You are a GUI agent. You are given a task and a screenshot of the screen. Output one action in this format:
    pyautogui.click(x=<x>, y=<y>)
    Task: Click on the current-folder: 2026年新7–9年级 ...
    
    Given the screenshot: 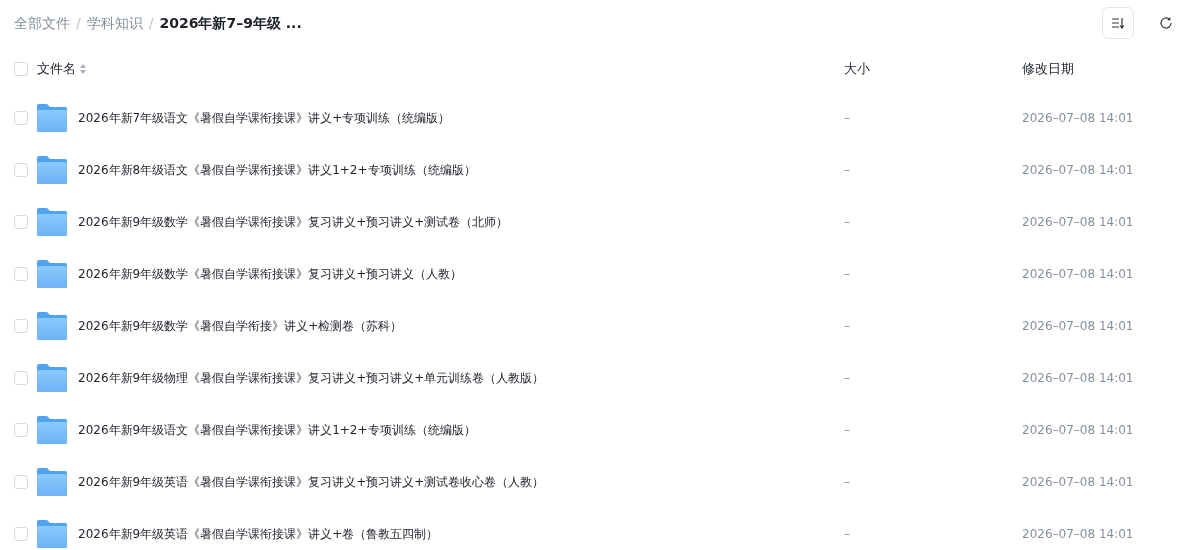 What is the action you would take?
    pyautogui.click(x=230, y=23)
    